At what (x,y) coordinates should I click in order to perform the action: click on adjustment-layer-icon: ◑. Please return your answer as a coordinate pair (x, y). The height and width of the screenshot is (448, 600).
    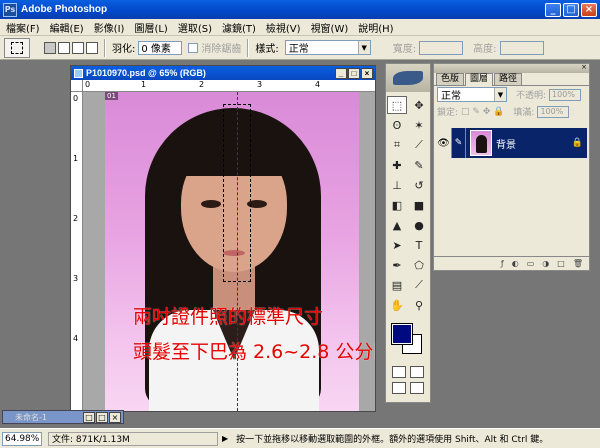
    Looking at the image, I should click on (545, 263).